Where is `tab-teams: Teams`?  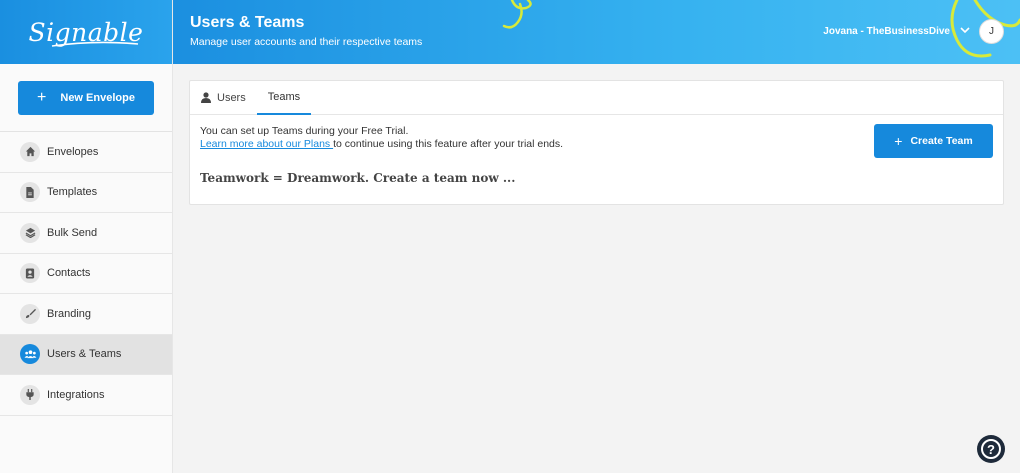
tab-teams: Teams is located at coordinates (284, 98).